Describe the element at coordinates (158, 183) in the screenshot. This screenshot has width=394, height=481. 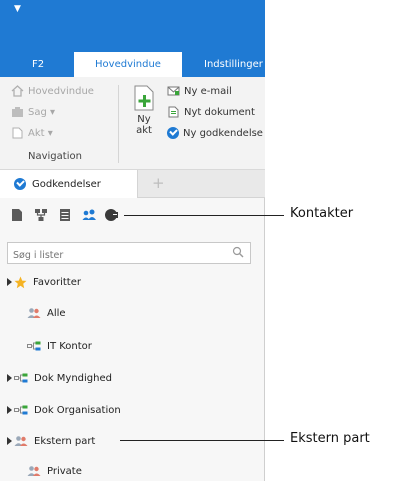
I see `add-tab-button: +` at that location.